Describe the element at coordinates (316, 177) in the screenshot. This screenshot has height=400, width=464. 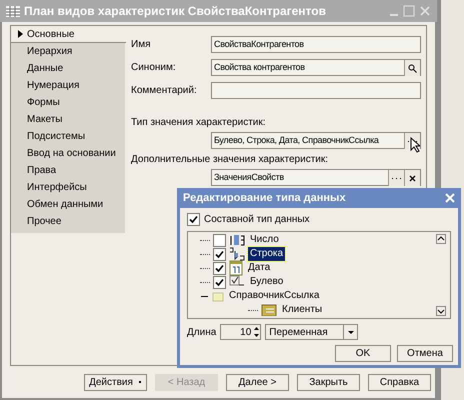
I see `text-field: ЗначенияСвойств` at that location.